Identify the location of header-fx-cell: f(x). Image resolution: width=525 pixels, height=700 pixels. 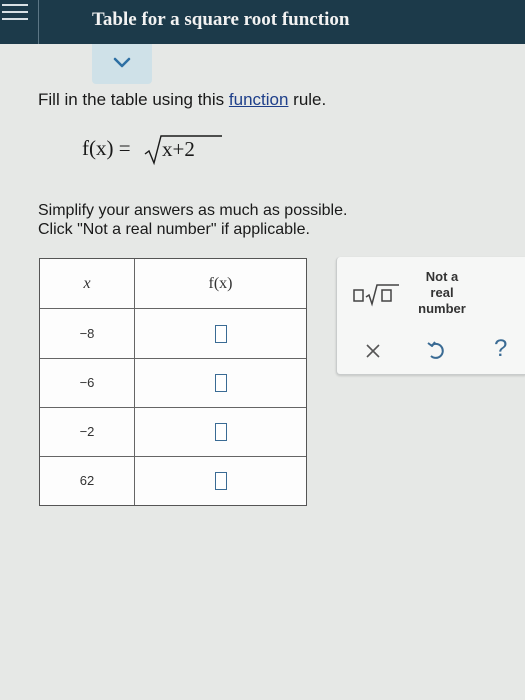
(220, 283).